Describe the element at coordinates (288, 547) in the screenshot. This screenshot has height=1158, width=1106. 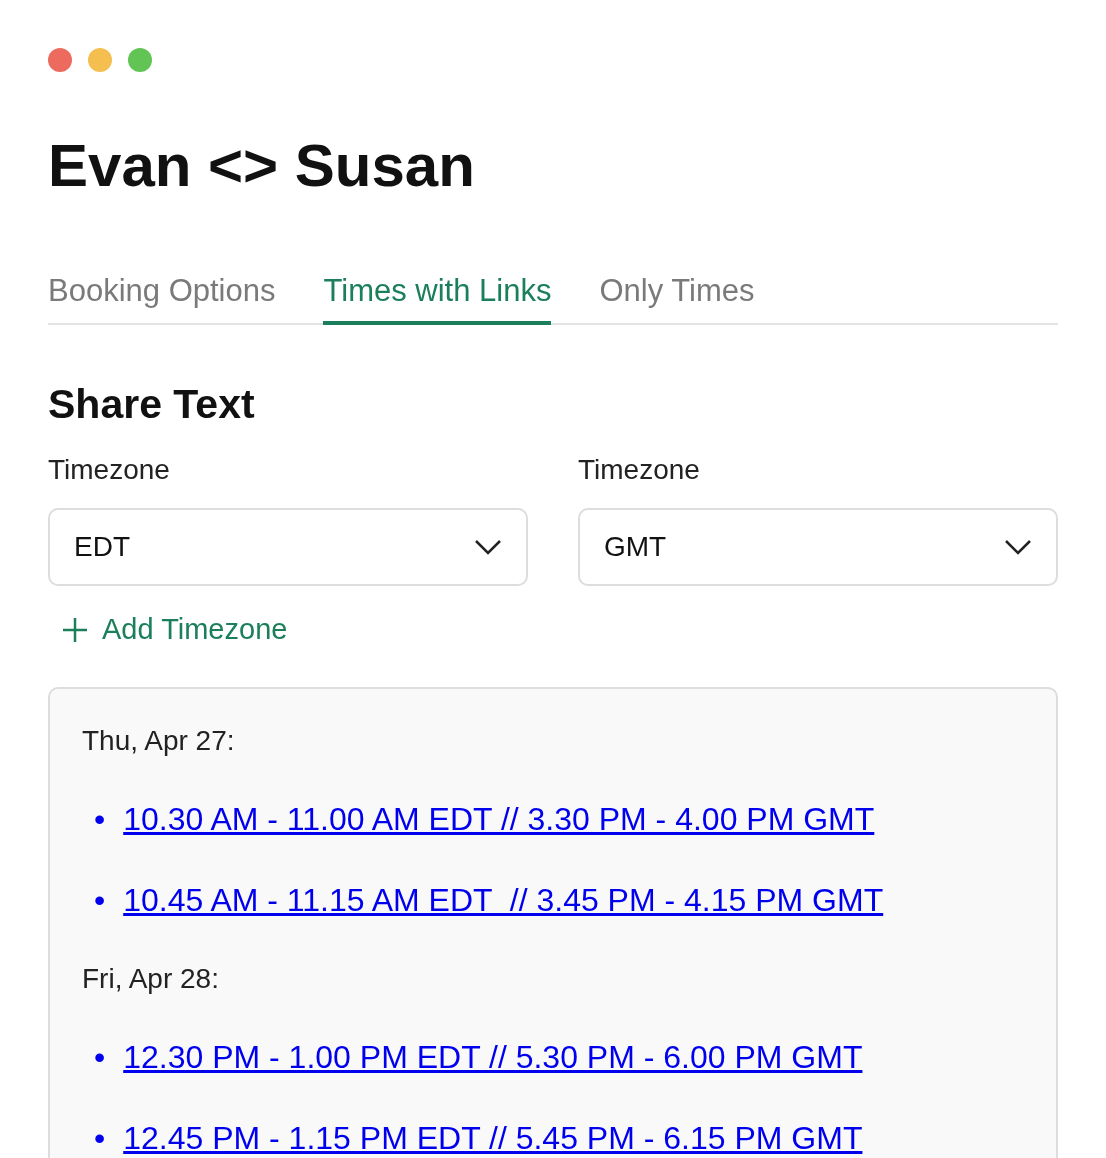
I see `timezone-dropdown: EDT` at that location.